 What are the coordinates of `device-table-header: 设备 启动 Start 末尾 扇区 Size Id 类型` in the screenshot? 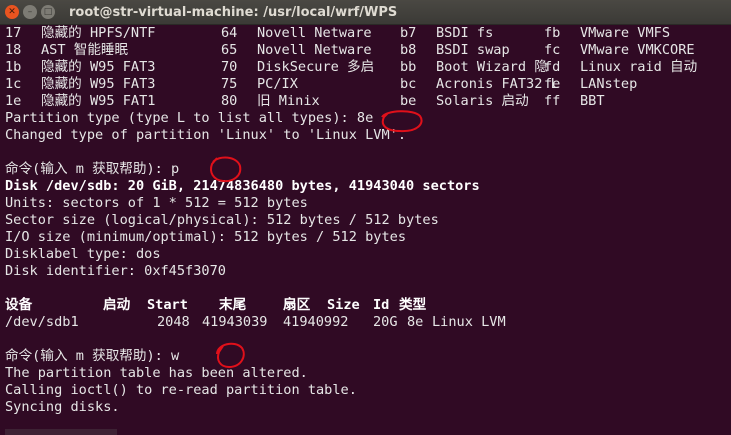 It's located at (368, 305).